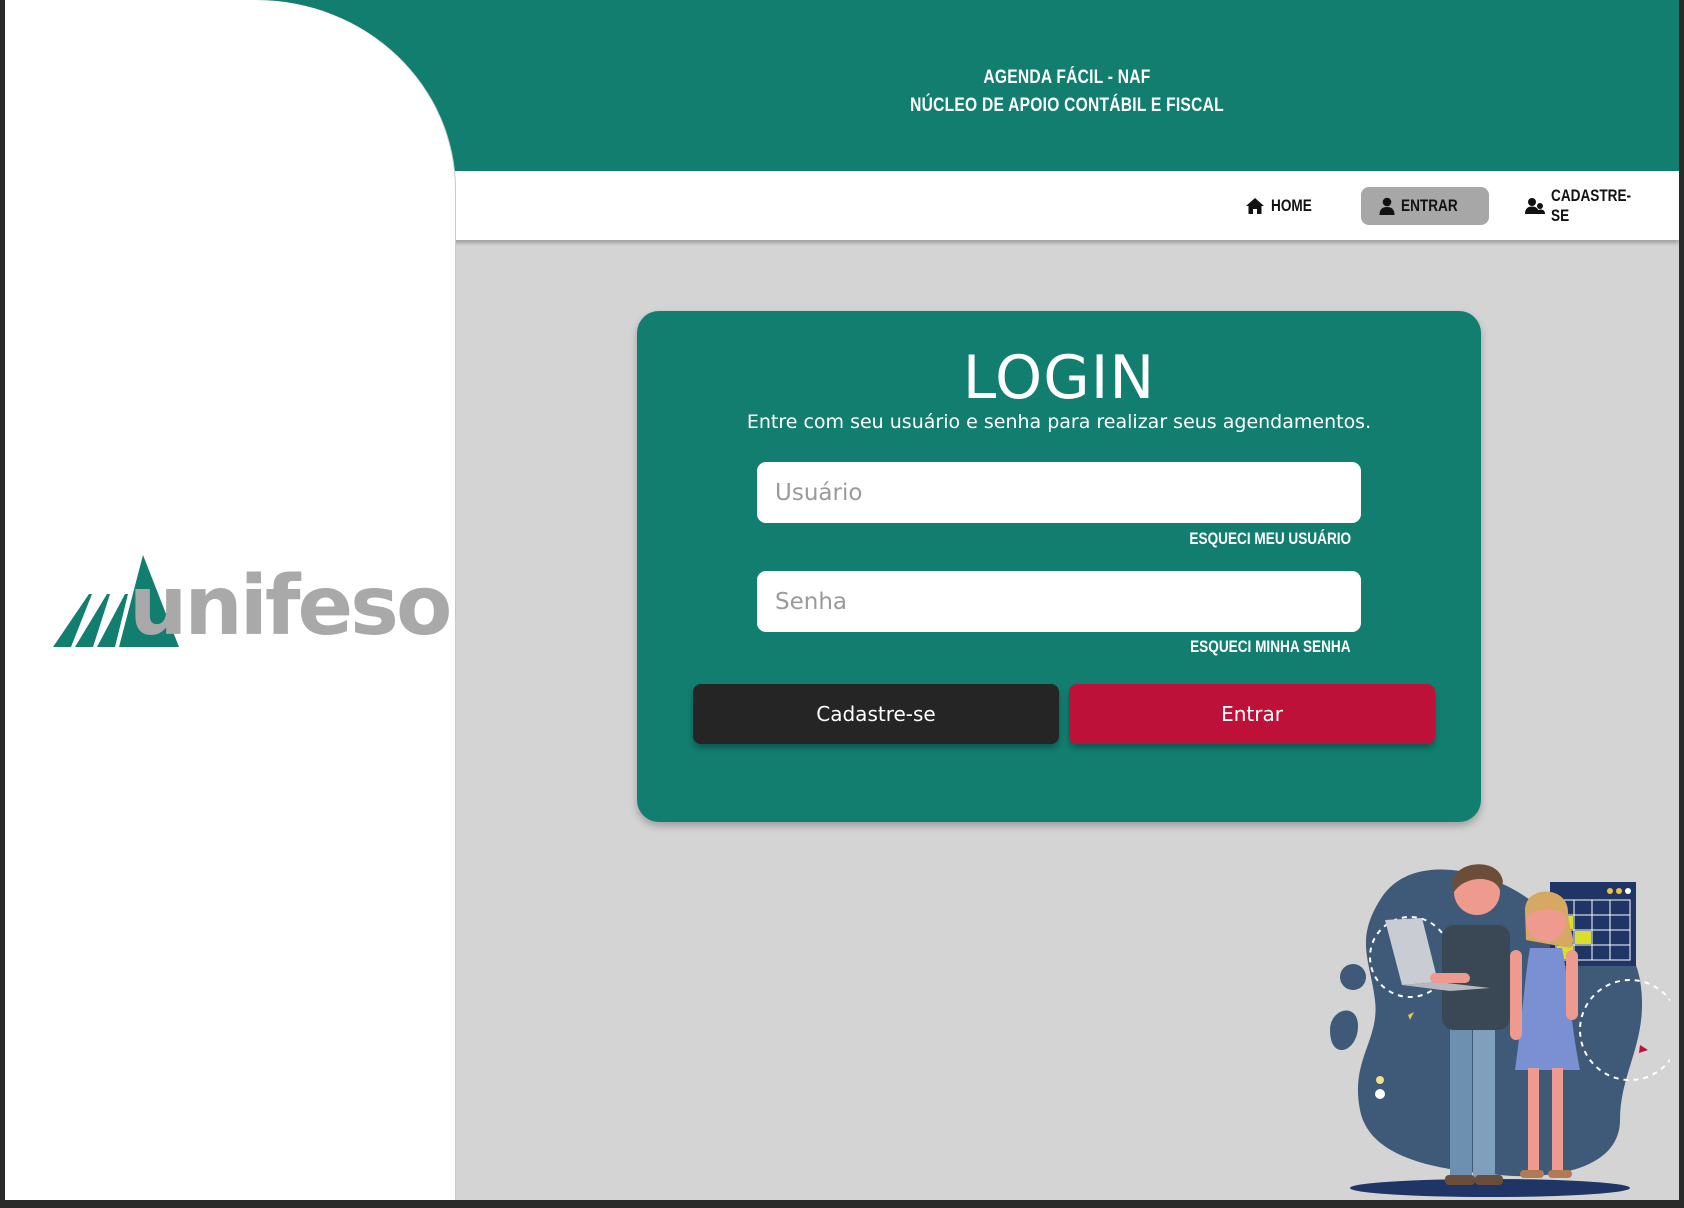  What do you see at coordinates (1059, 492) in the screenshot?
I see `username-input` at bounding box center [1059, 492].